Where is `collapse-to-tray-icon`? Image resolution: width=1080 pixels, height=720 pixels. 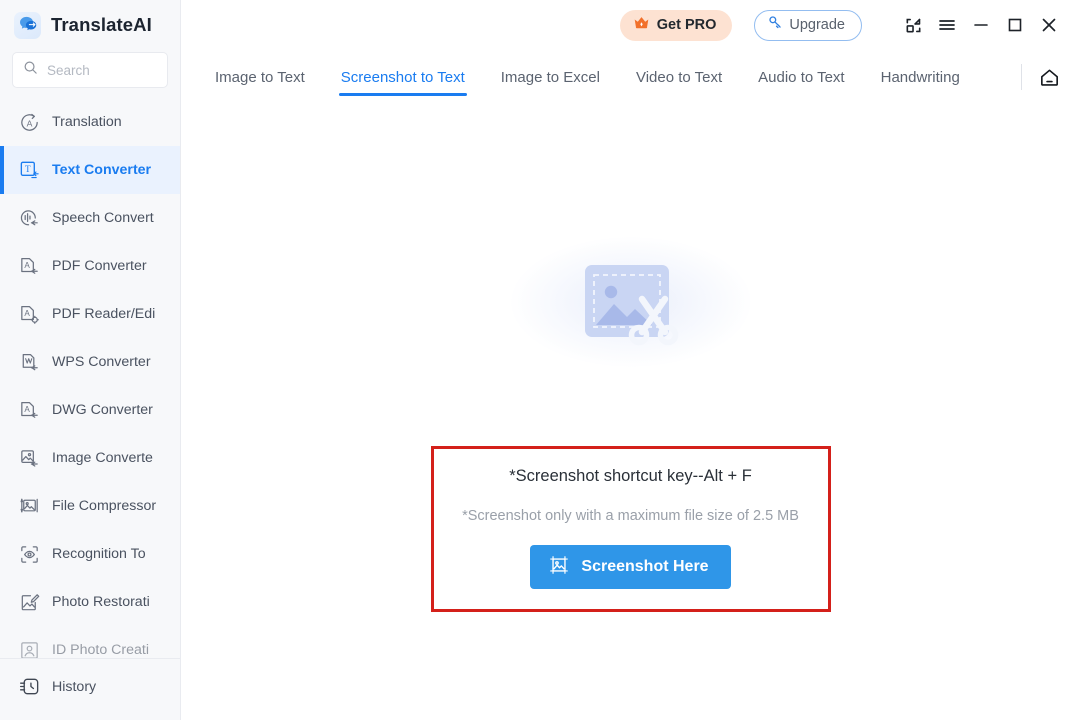
collapse-to-tray-icon is located at coordinates (913, 25).